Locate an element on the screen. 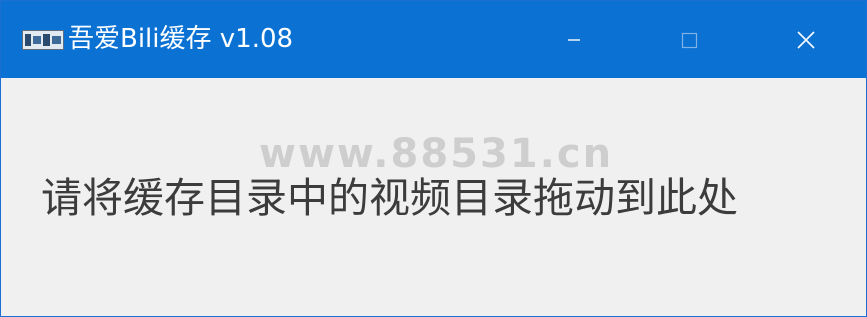 The width and height of the screenshot is (867, 317). maximize-button is located at coordinates (689, 39).